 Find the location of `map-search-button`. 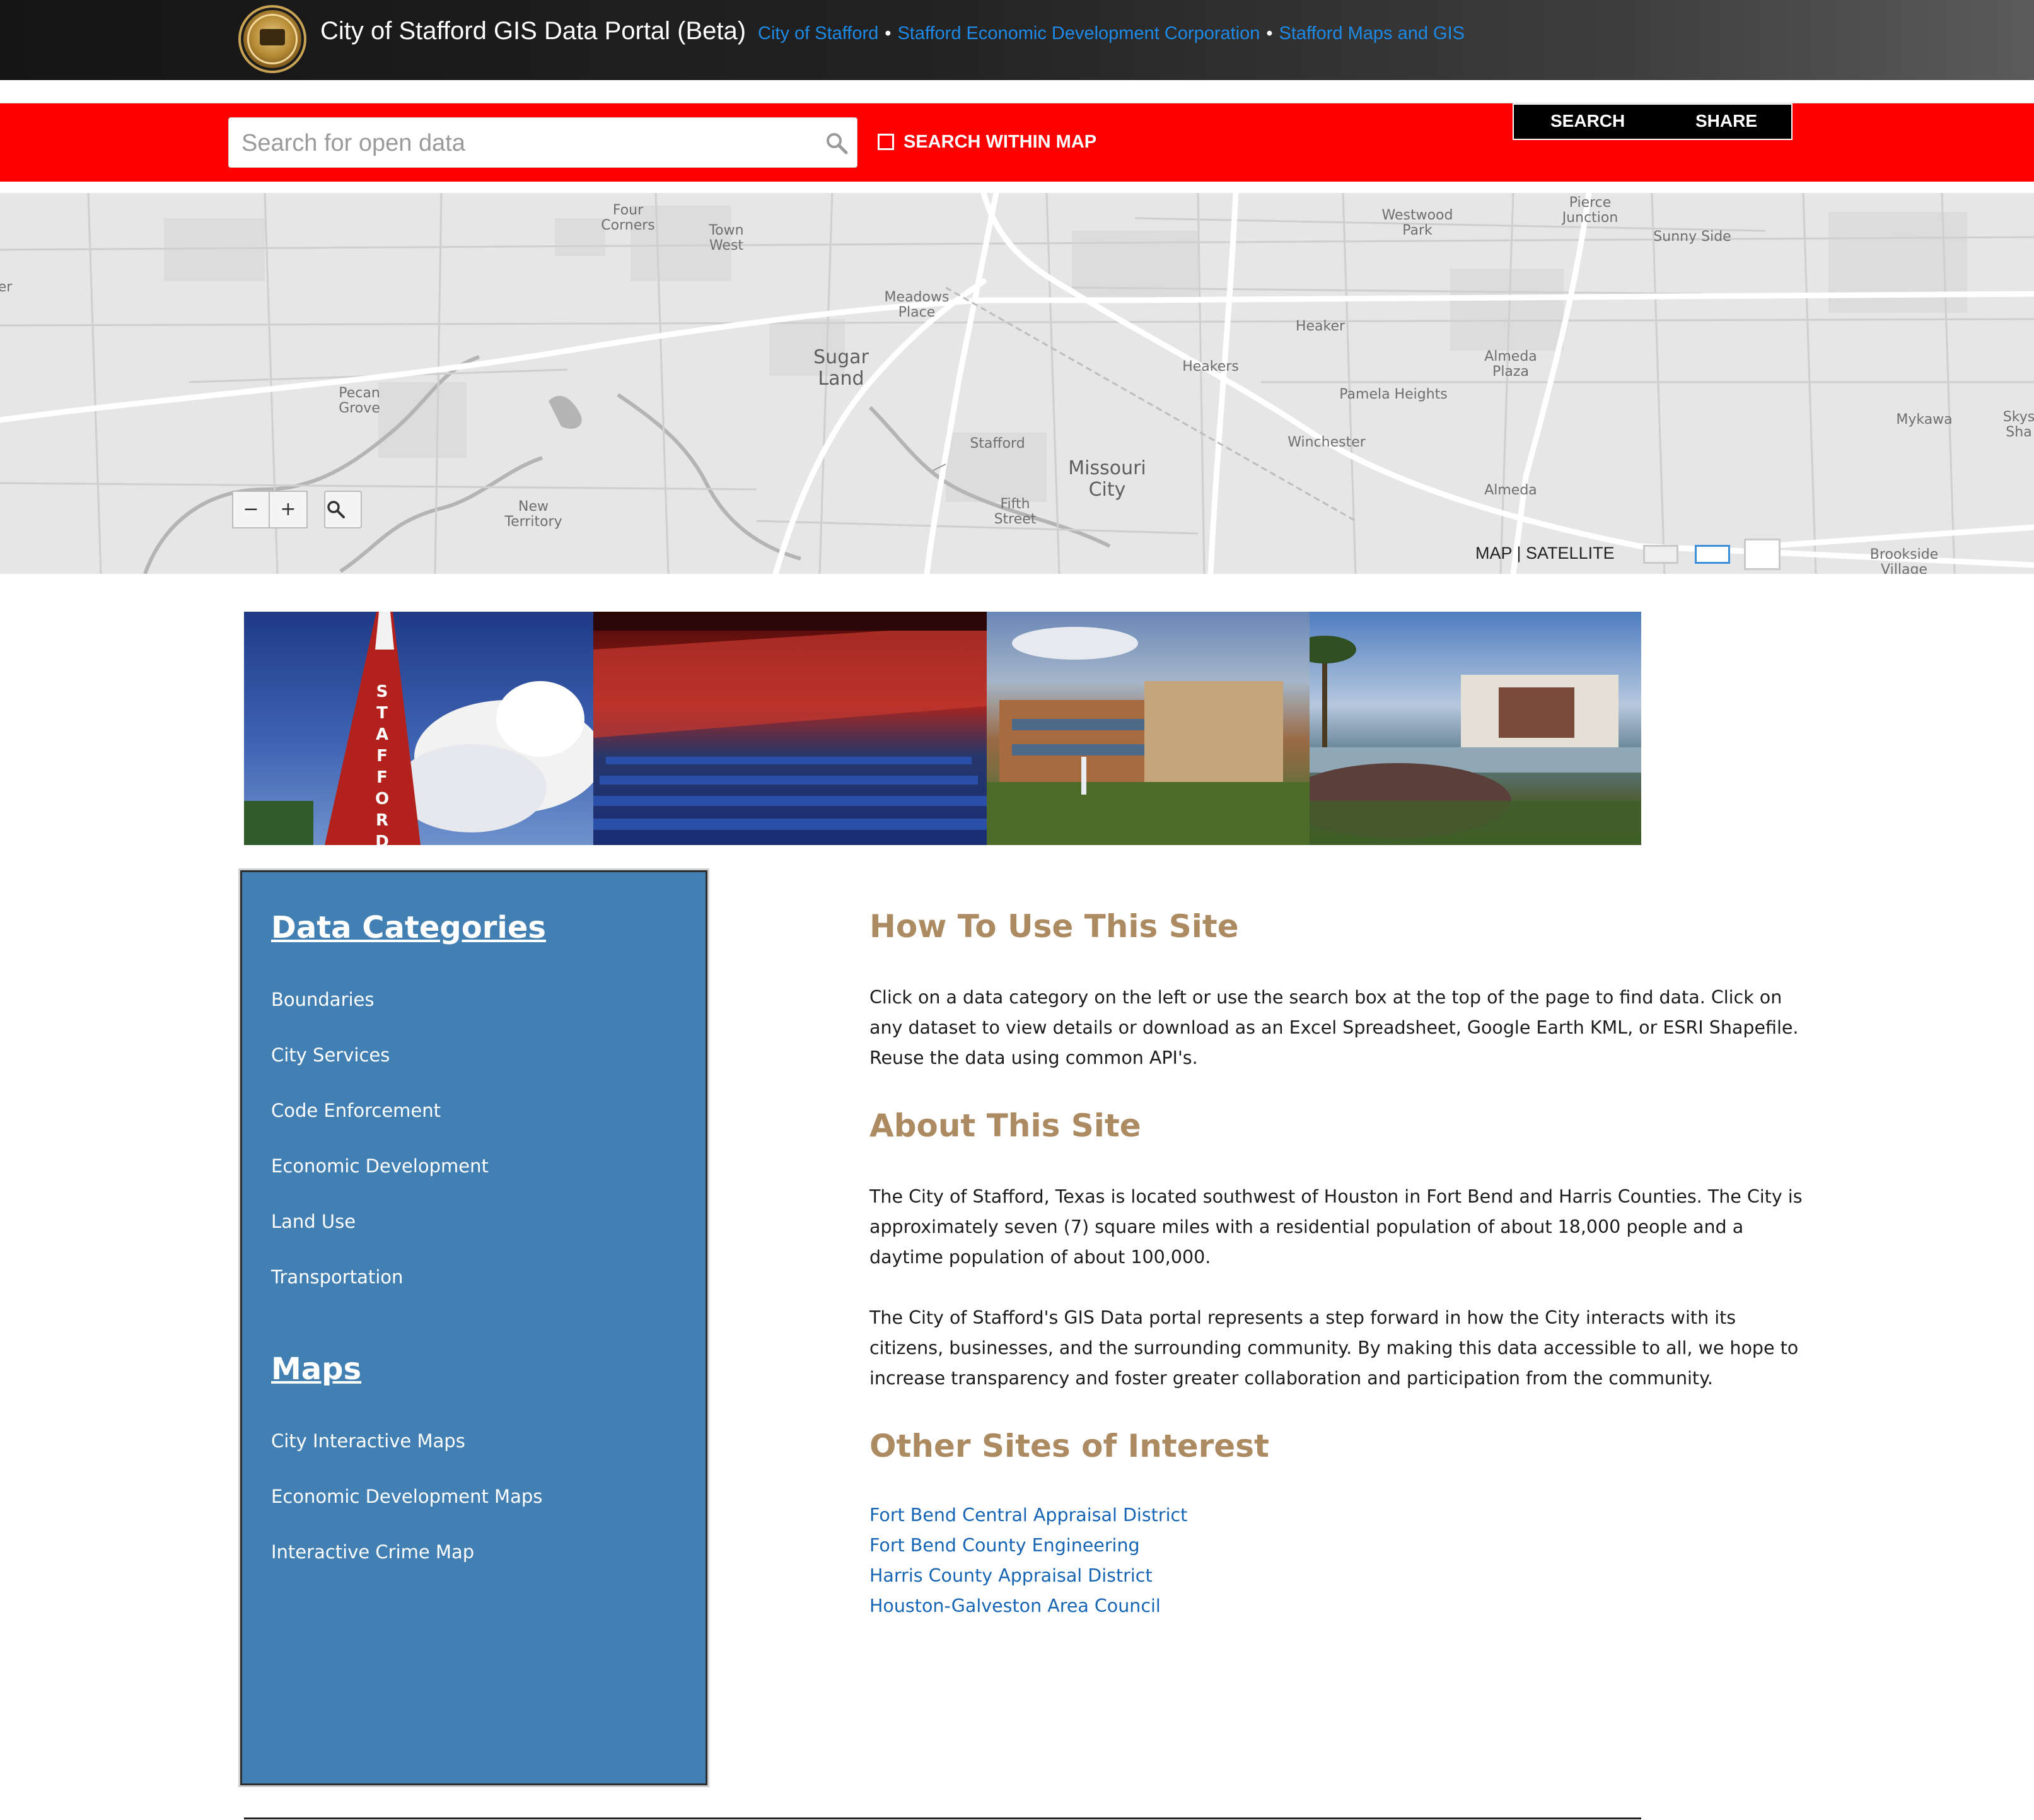

map-search-button is located at coordinates (343, 509).